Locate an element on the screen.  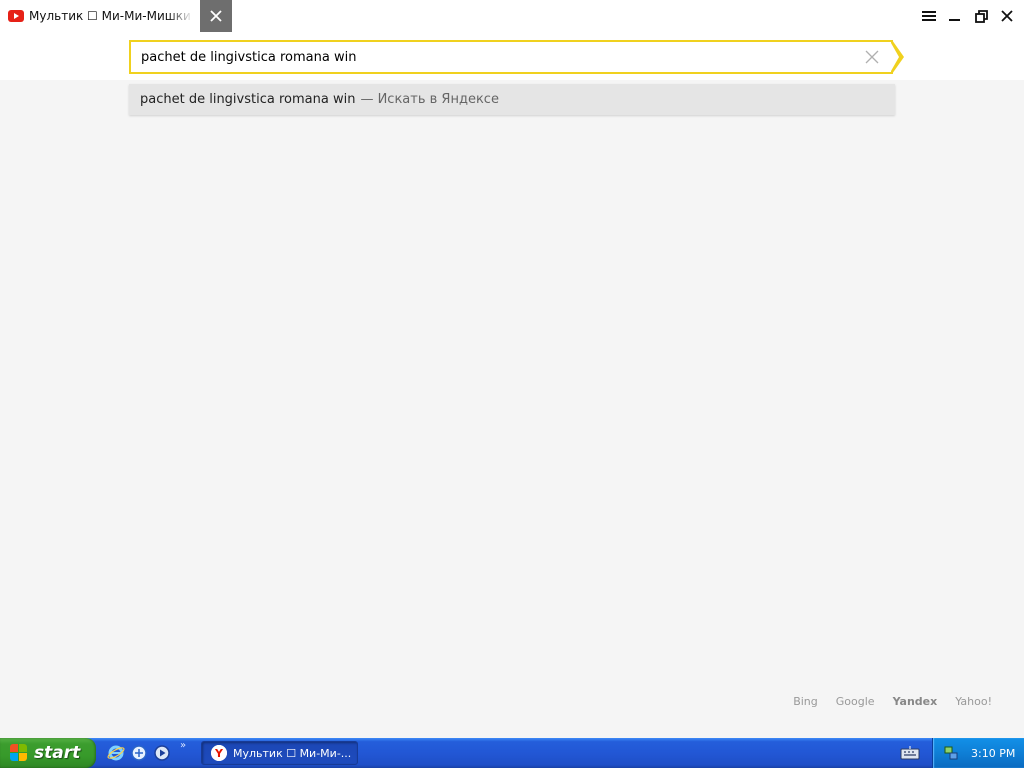
close-window-button is located at coordinates (1007, 16).